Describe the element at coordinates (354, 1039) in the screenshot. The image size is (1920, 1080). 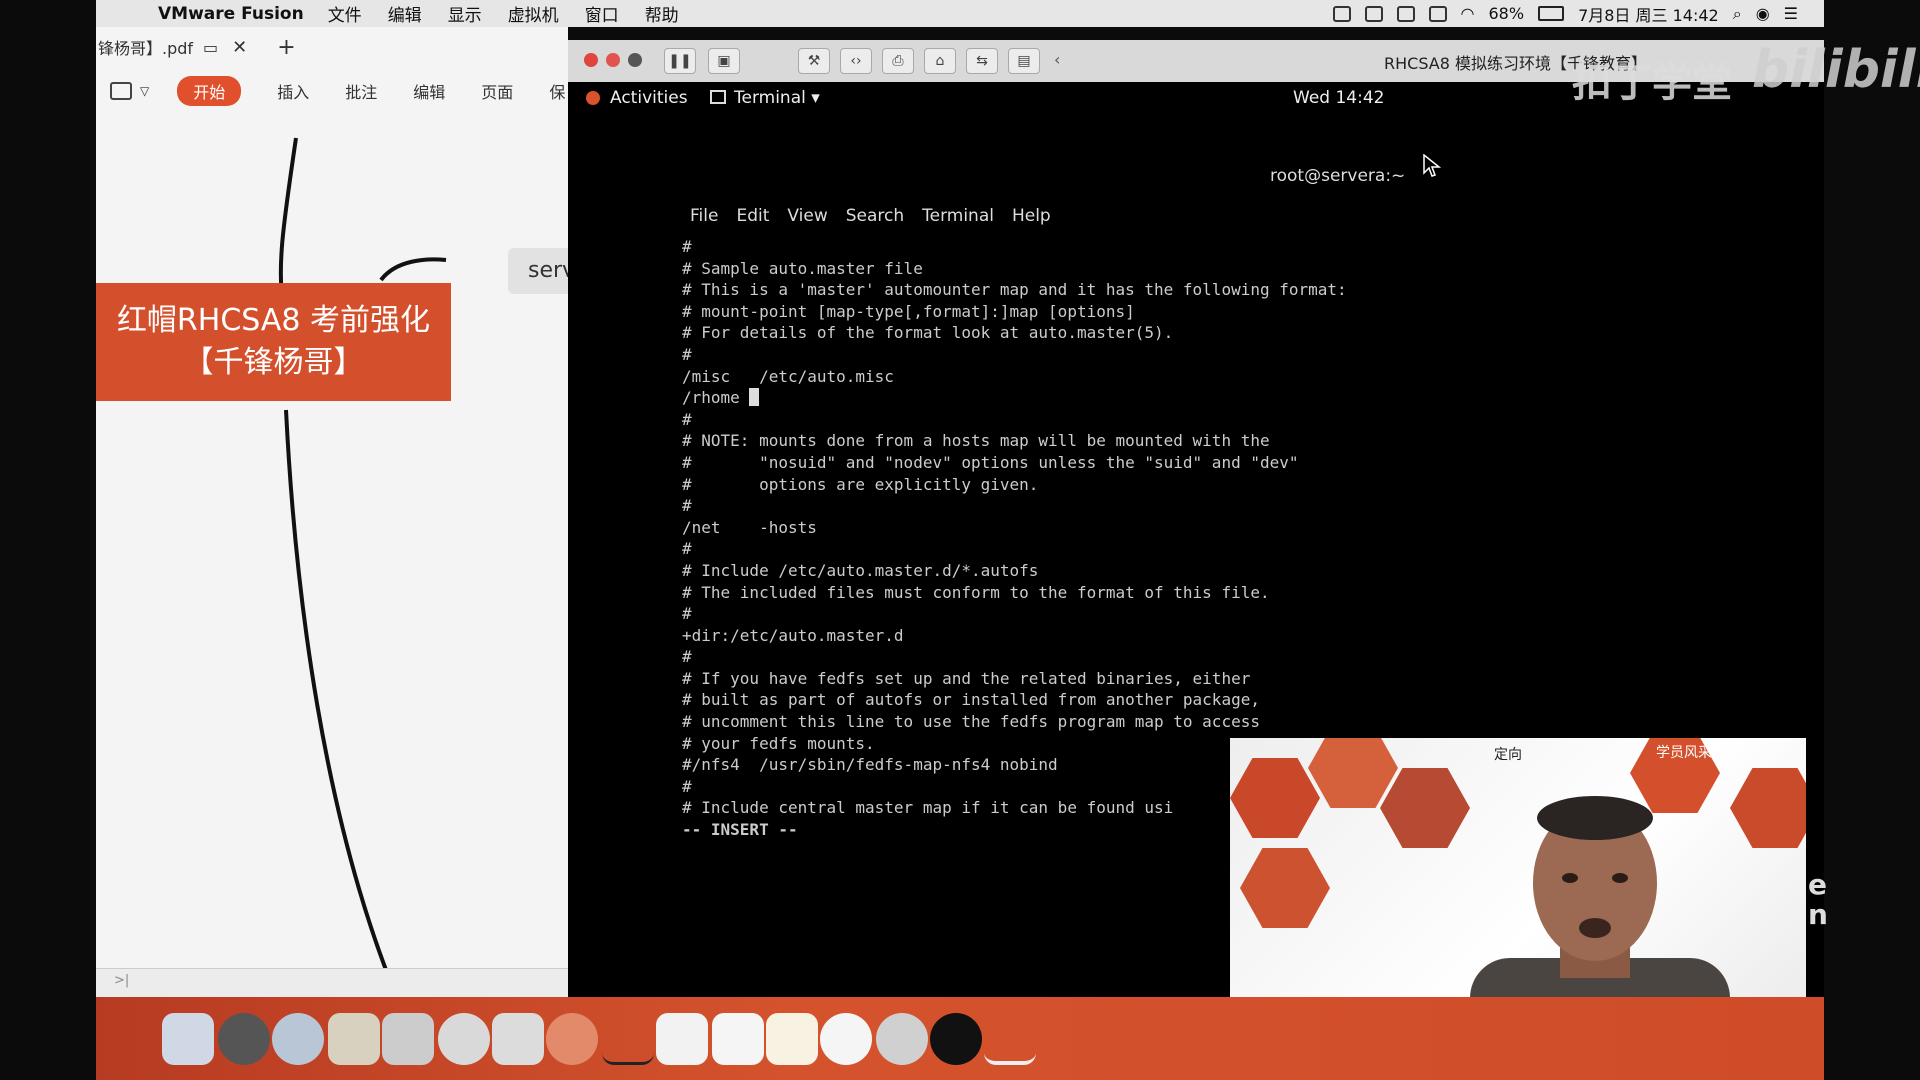
I see `mail-icon` at that location.